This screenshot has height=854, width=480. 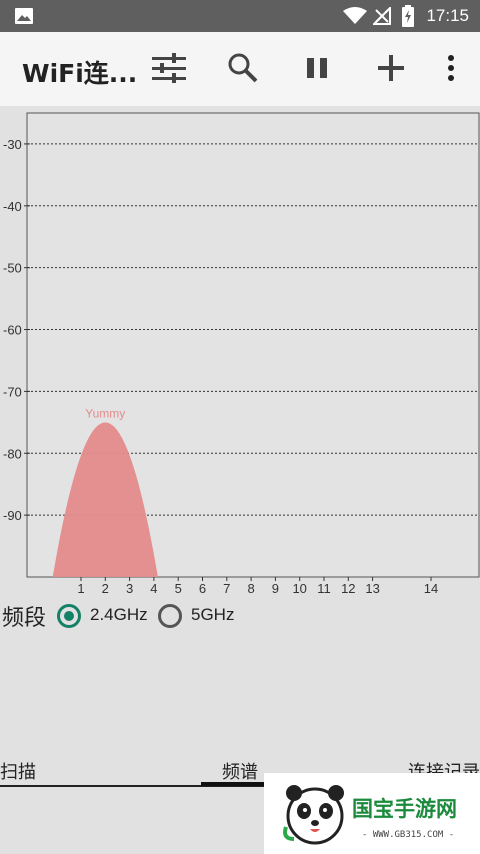 I want to click on signal-label: Yummy, so click(x=105, y=413).